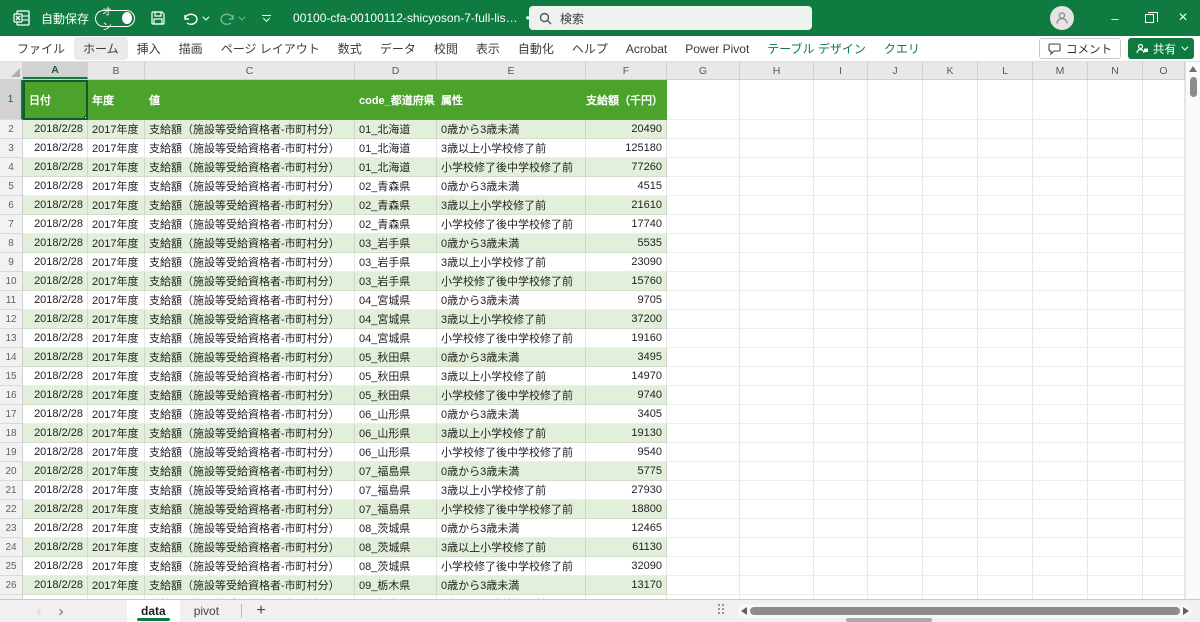 The width and height of the screenshot is (1200, 622). I want to click on cell-amount: 17740, so click(626, 224).